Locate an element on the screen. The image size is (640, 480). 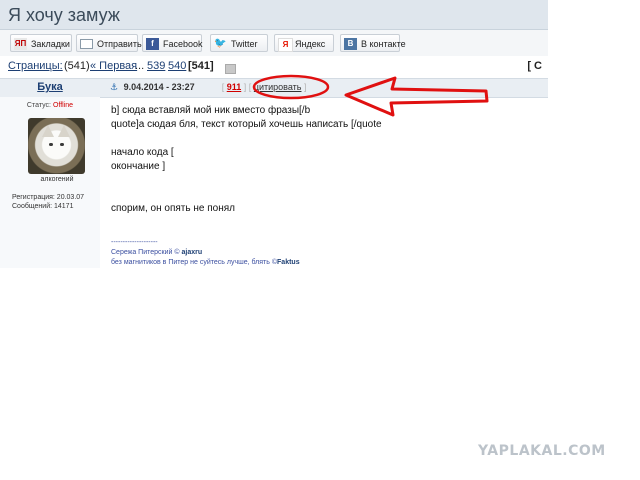
vkontakte-button: B В контакте is located at coordinates (373, 43).